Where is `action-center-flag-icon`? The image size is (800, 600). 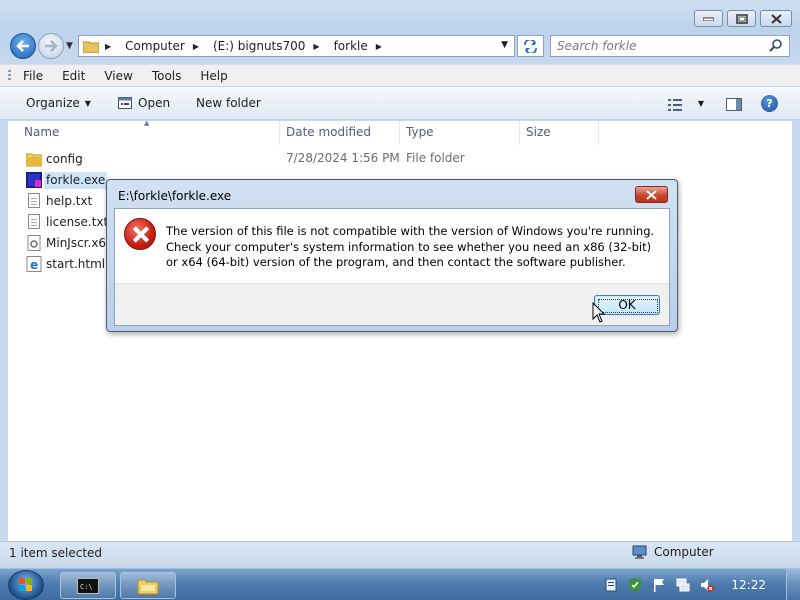
action-center-flag-icon is located at coordinates (659, 585).